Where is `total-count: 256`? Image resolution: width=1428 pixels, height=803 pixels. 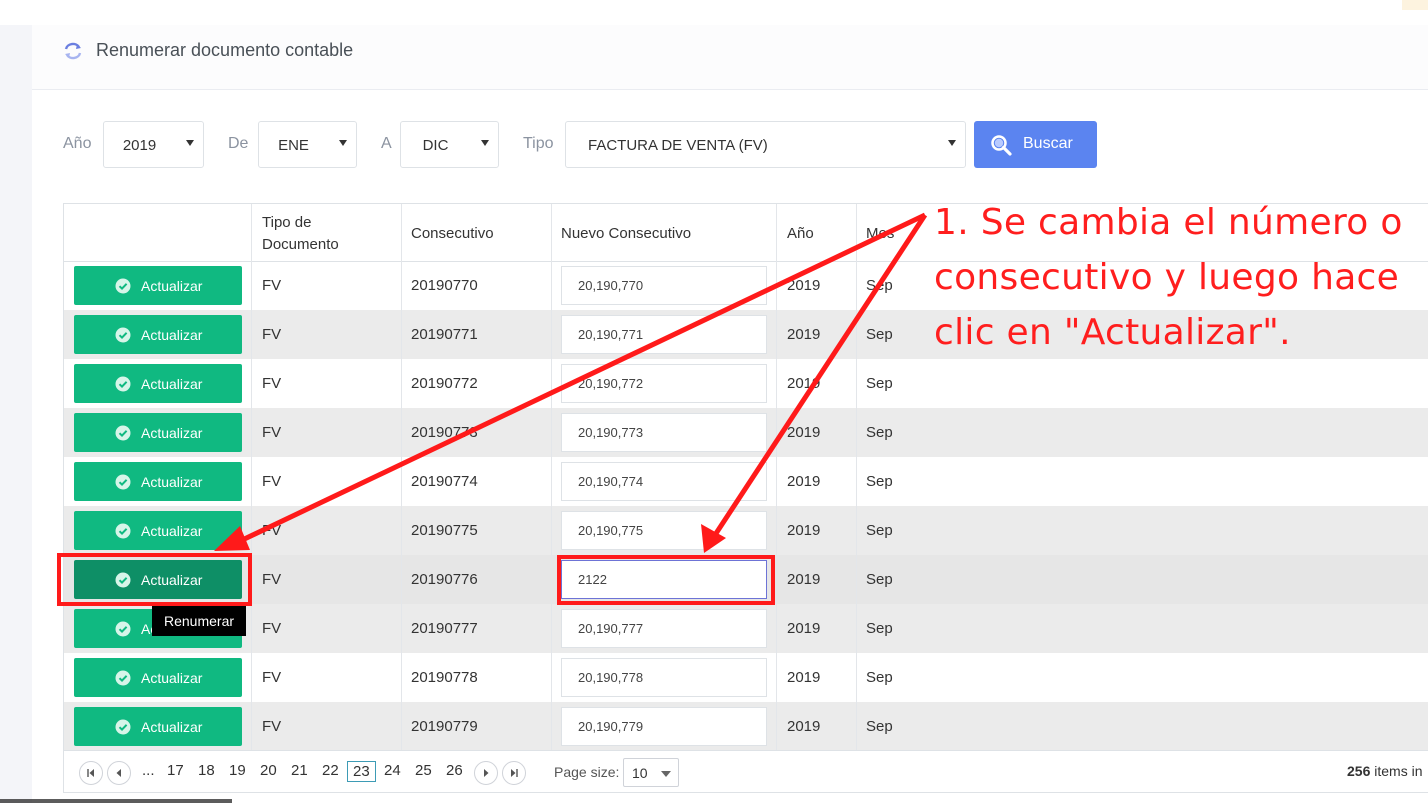
total-count: 256 is located at coordinates (1359, 771).